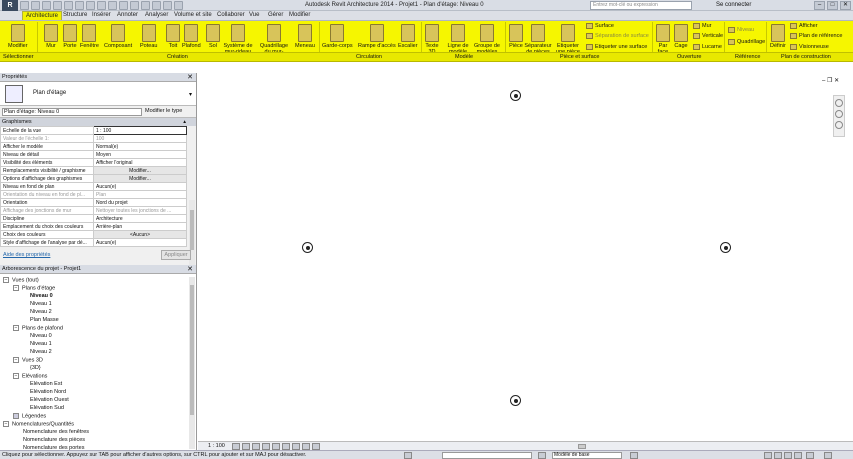  Describe the element at coordinates (306, 446) in the screenshot. I see `reveal-hidden-icon` at that location.